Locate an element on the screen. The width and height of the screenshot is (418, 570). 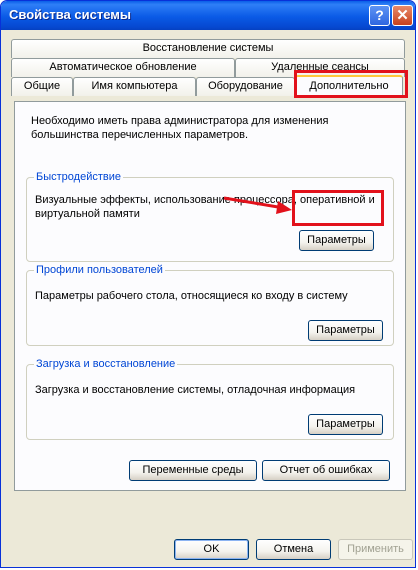
cancel-button: Отмена is located at coordinates (293, 549).